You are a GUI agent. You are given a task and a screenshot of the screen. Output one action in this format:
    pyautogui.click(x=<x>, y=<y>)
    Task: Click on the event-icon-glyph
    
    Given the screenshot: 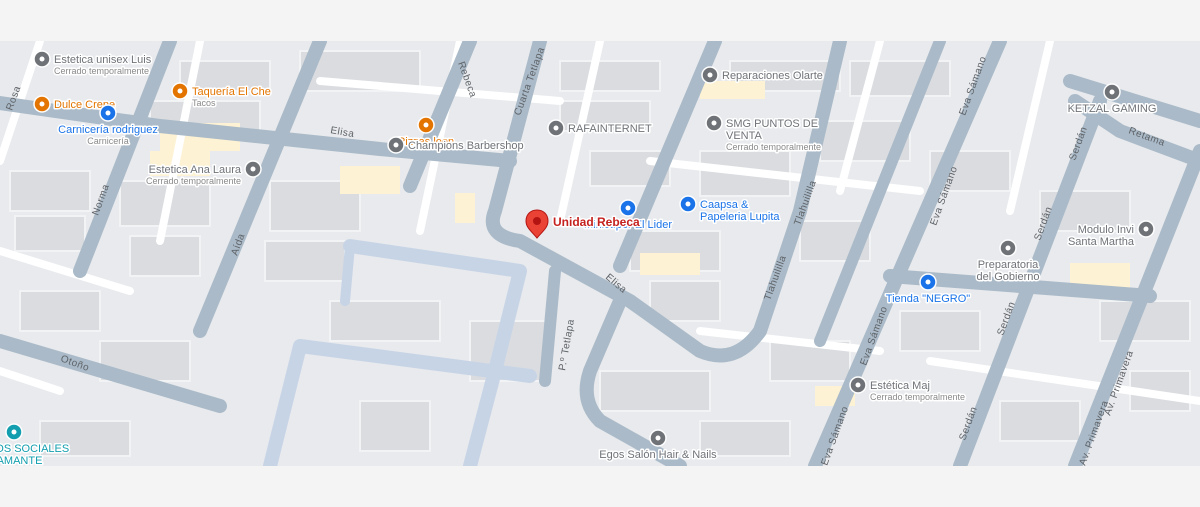 What is the action you would take?
    pyautogui.click(x=14, y=432)
    